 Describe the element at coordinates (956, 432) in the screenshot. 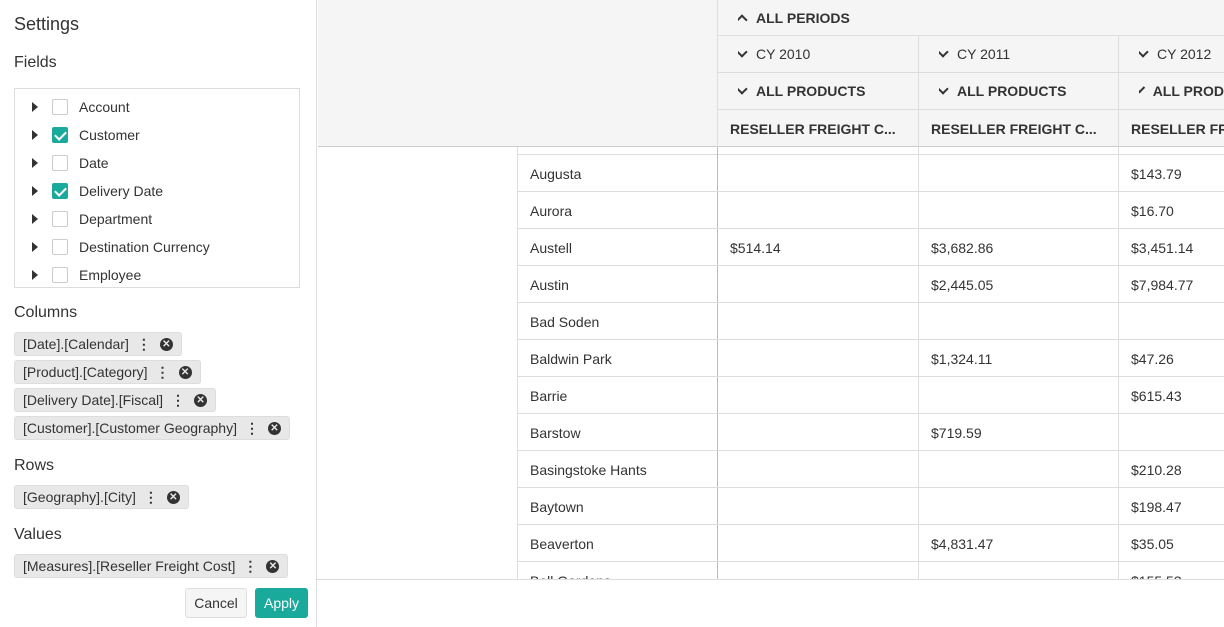

I see `value-cell: $719.59` at that location.